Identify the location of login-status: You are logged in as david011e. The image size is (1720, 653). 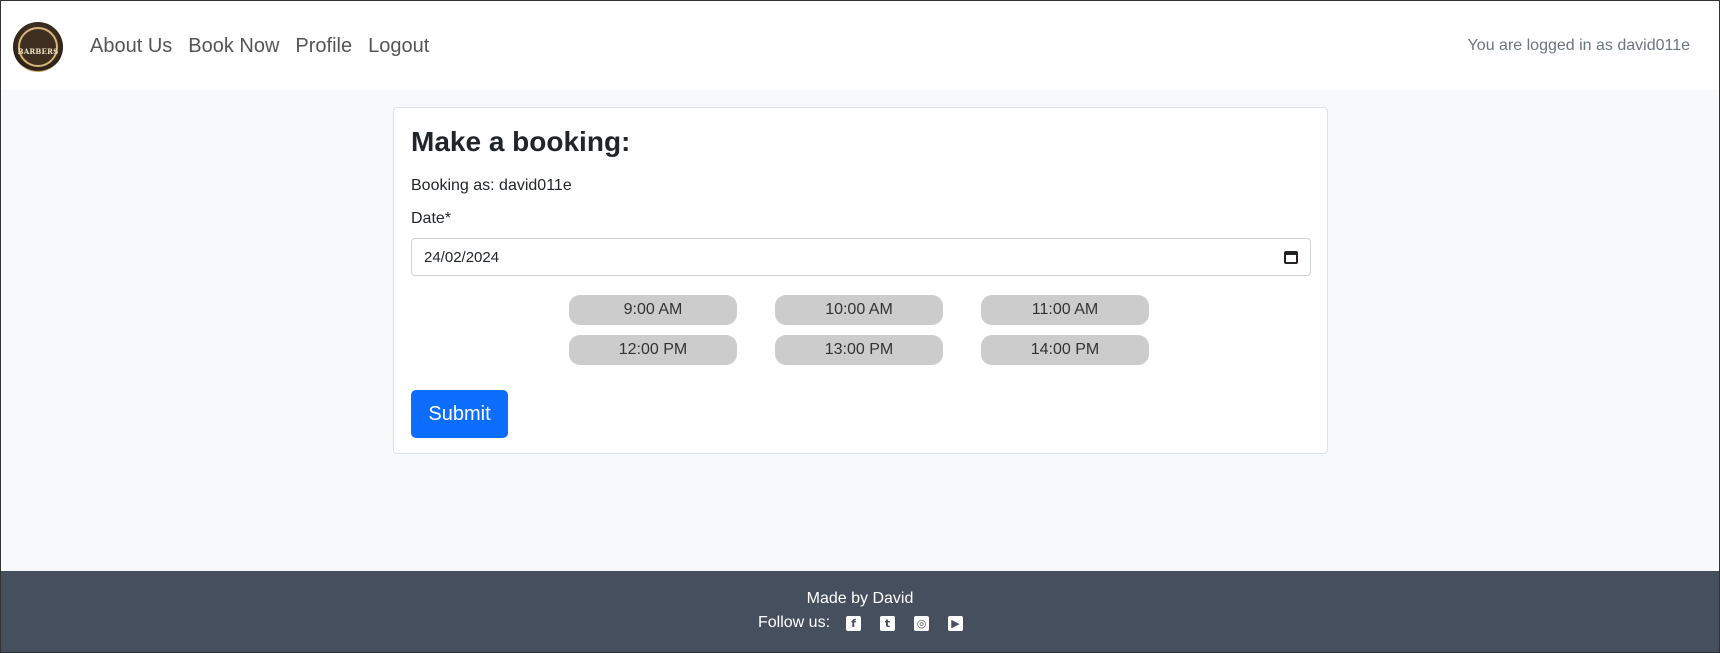
(1578, 45).